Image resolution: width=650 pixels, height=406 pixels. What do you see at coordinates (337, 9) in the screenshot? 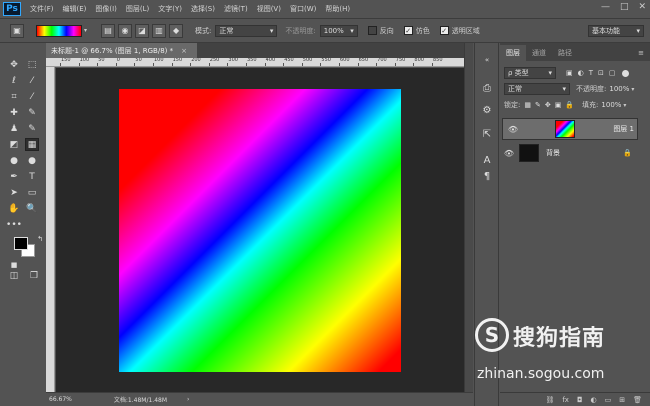
I see `menu-help: 帮助(H)` at bounding box center [337, 9].